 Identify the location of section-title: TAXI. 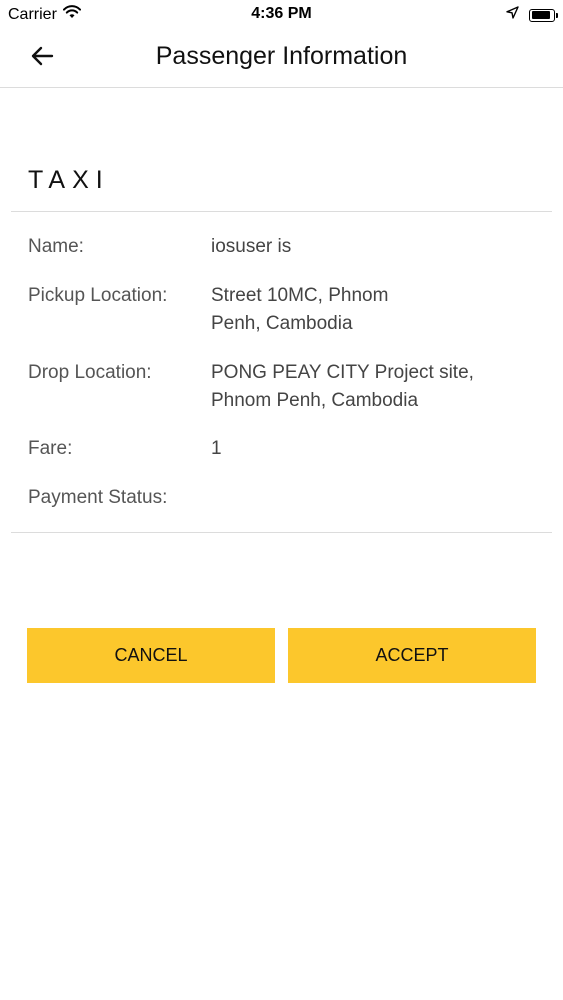
(69, 180).